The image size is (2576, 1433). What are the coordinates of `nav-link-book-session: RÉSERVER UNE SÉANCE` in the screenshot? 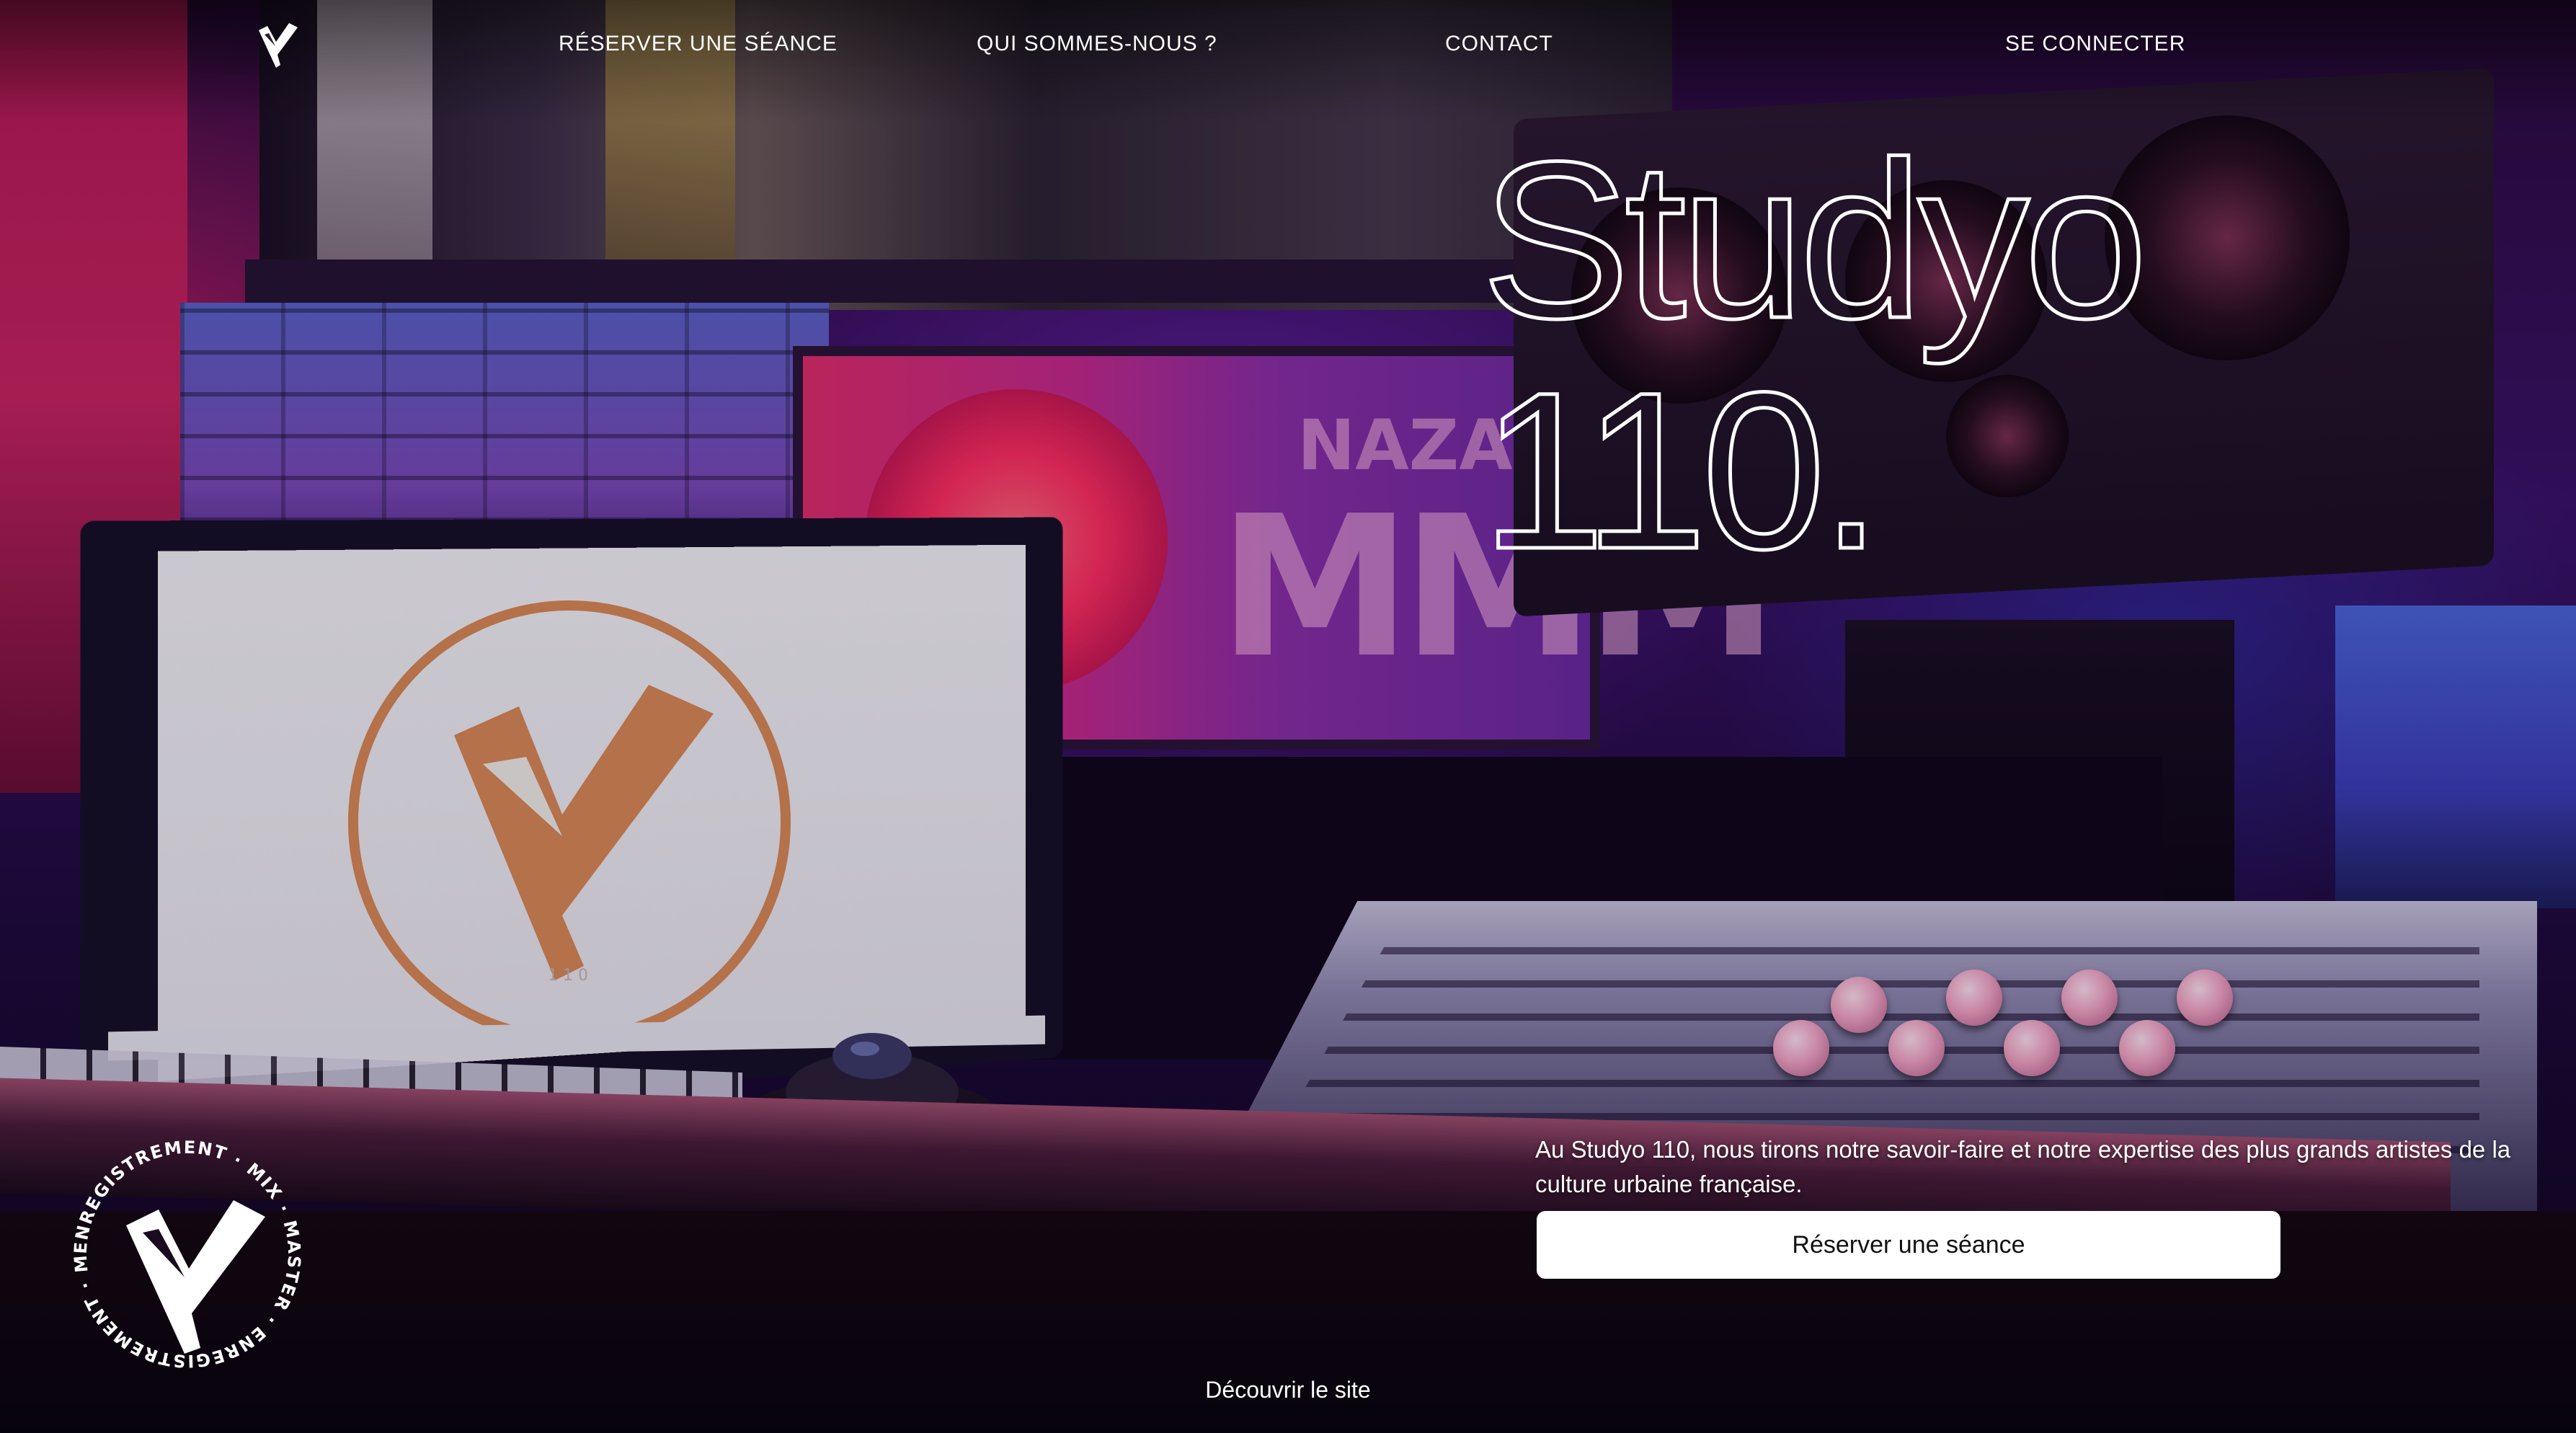 It's located at (698, 44).